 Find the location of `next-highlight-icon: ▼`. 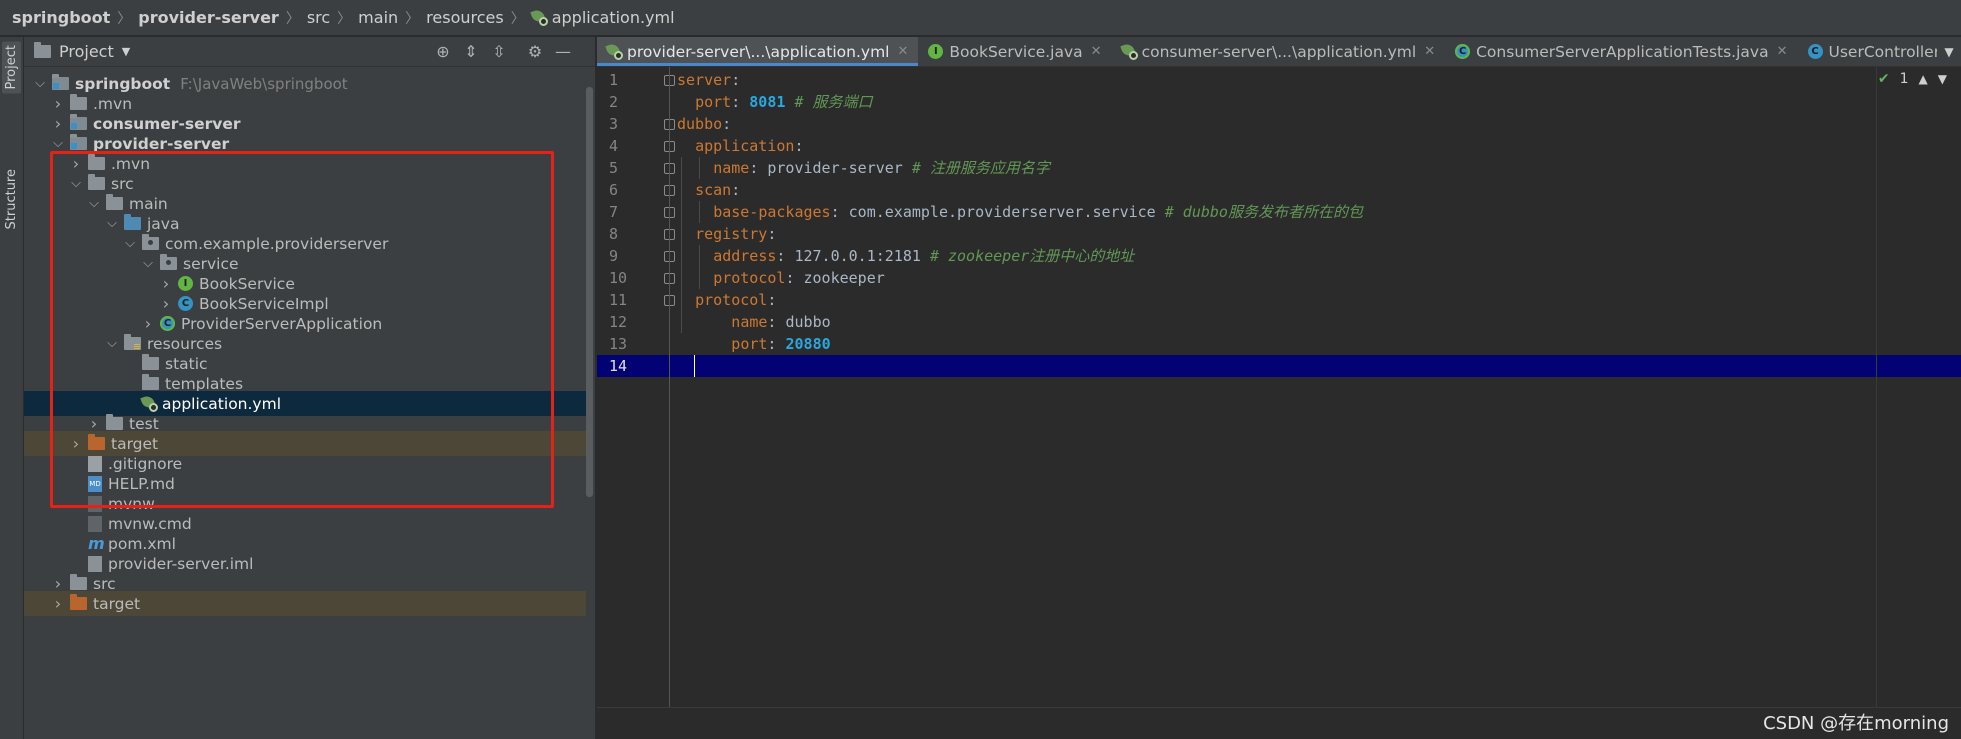

next-highlight-icon: ▼ is located at coordinates (1942, 79).